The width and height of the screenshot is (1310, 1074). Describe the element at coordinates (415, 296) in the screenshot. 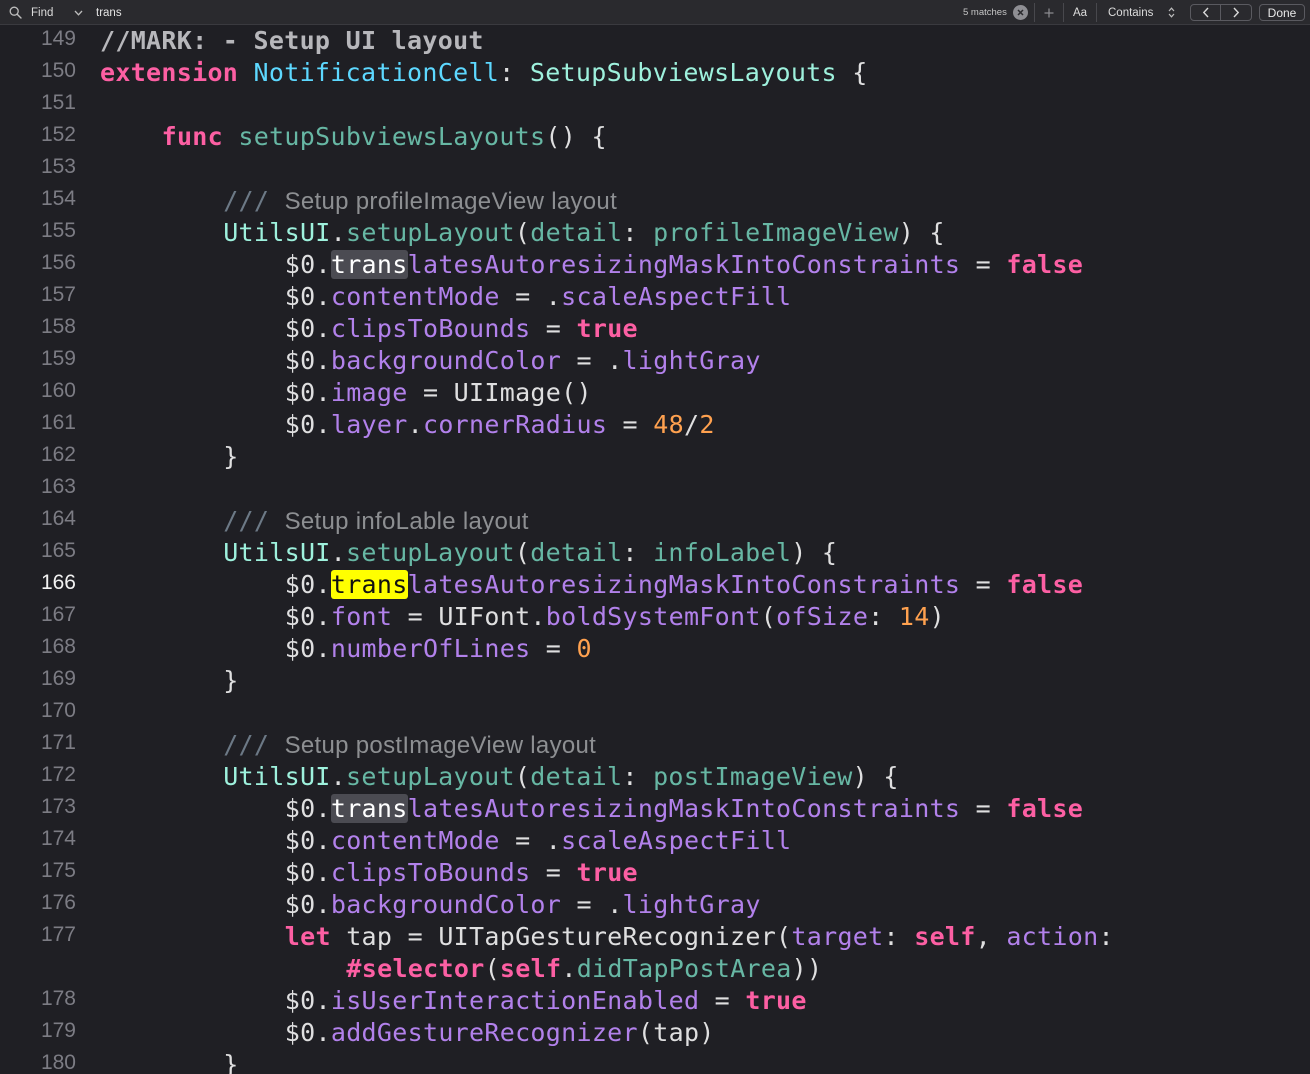

I see `property-token: contentMode` at that location.